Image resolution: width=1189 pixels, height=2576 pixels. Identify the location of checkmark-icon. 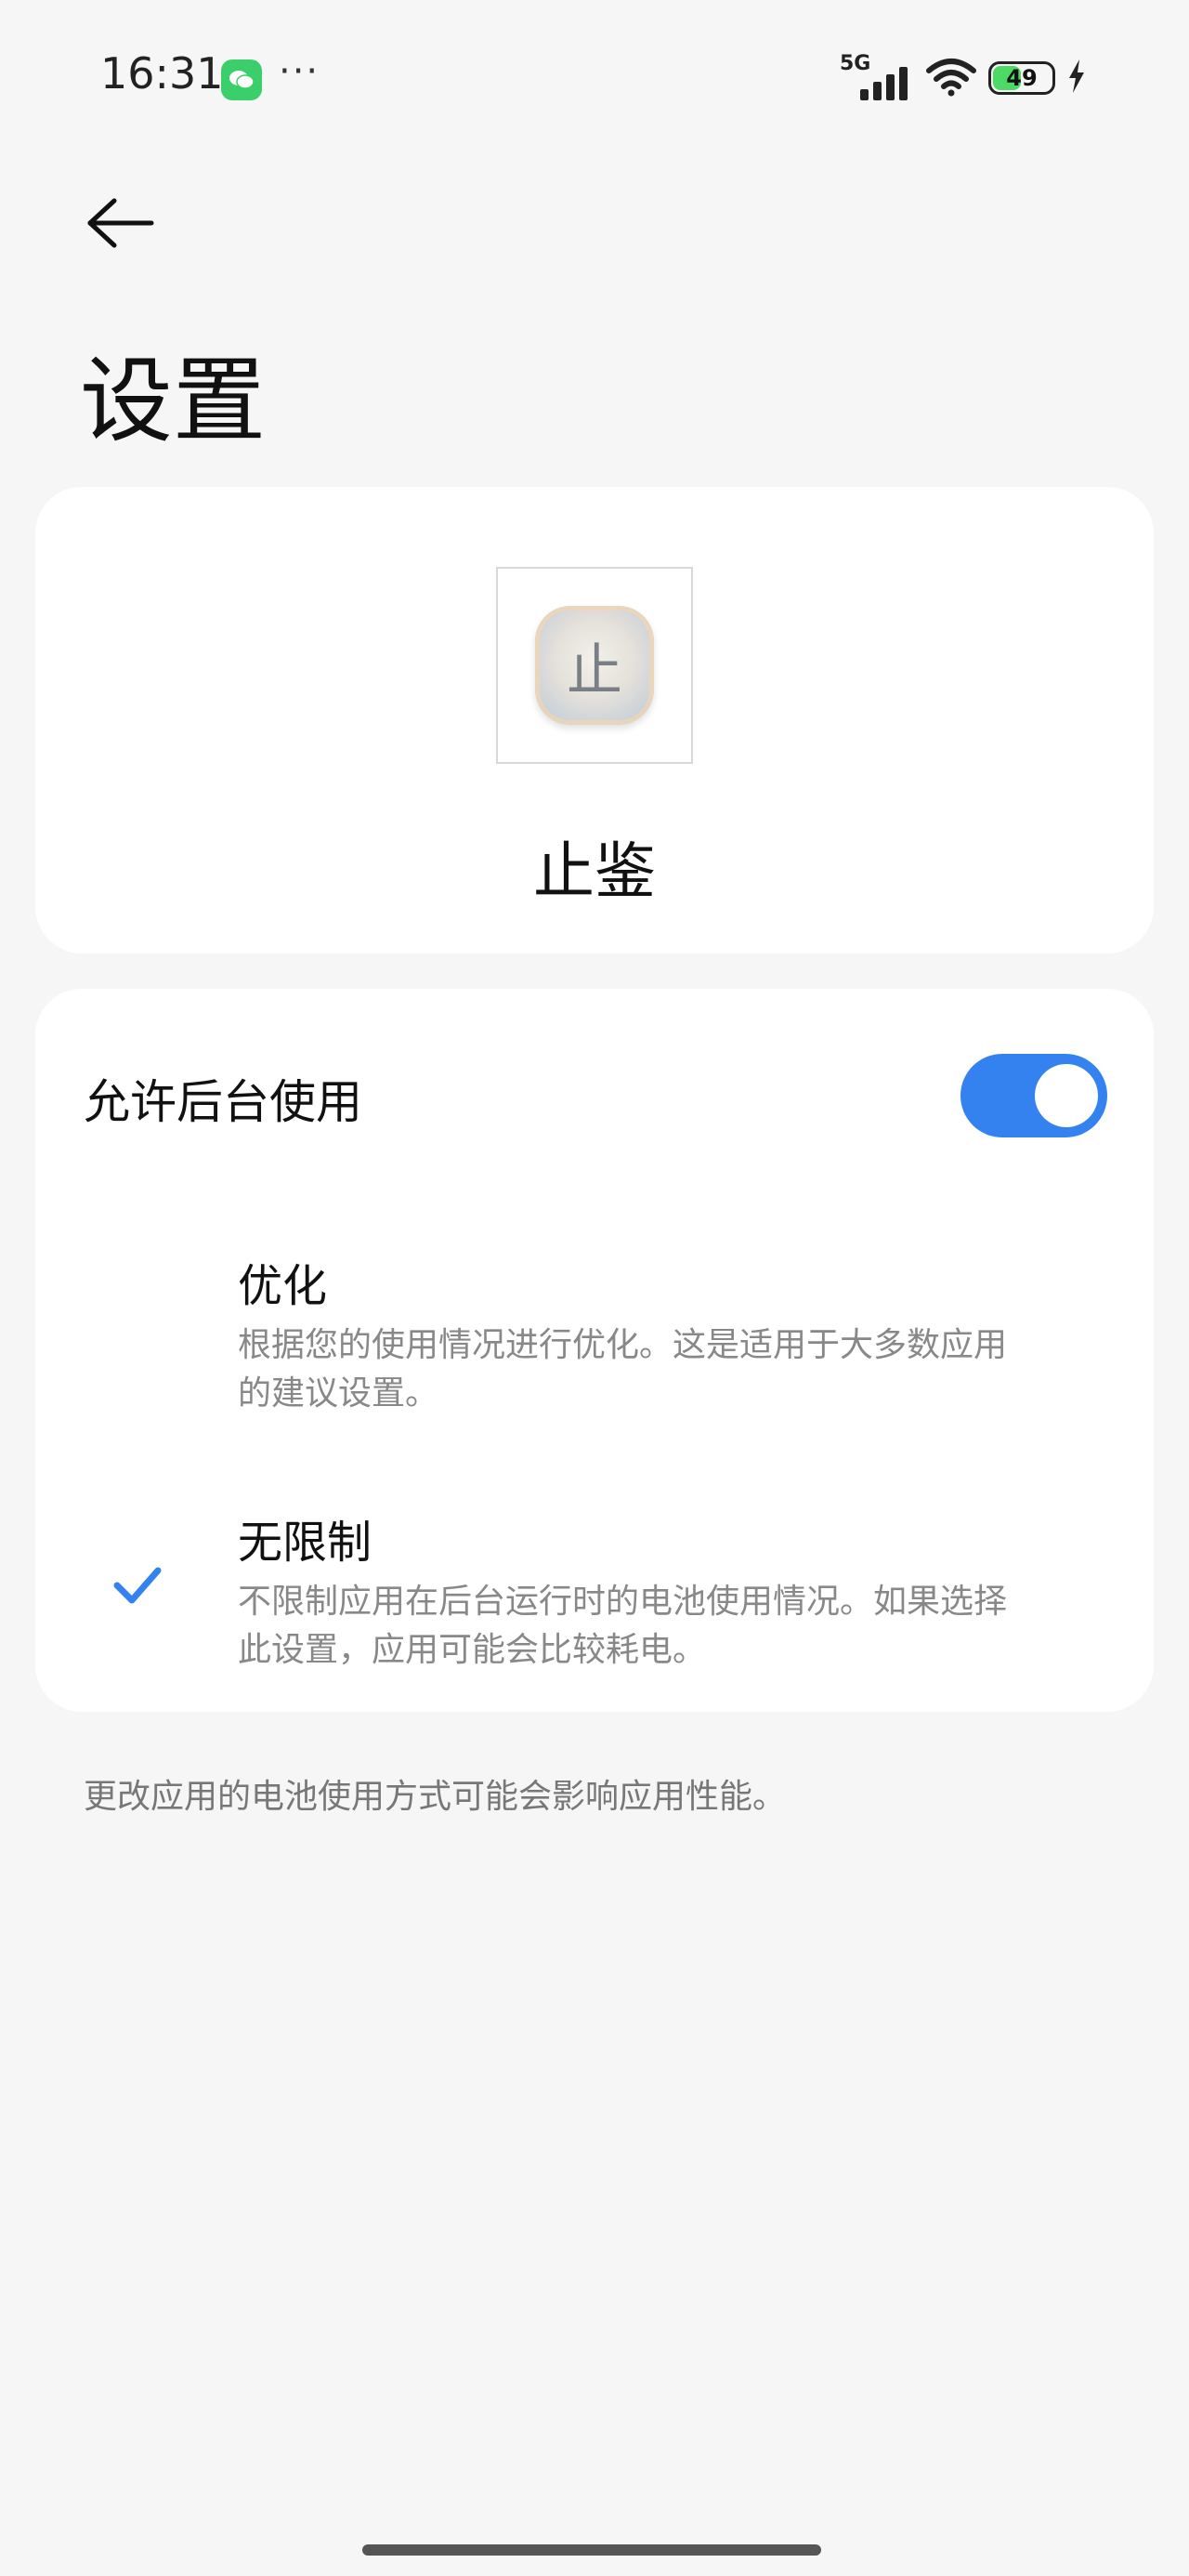
(137, 1585).